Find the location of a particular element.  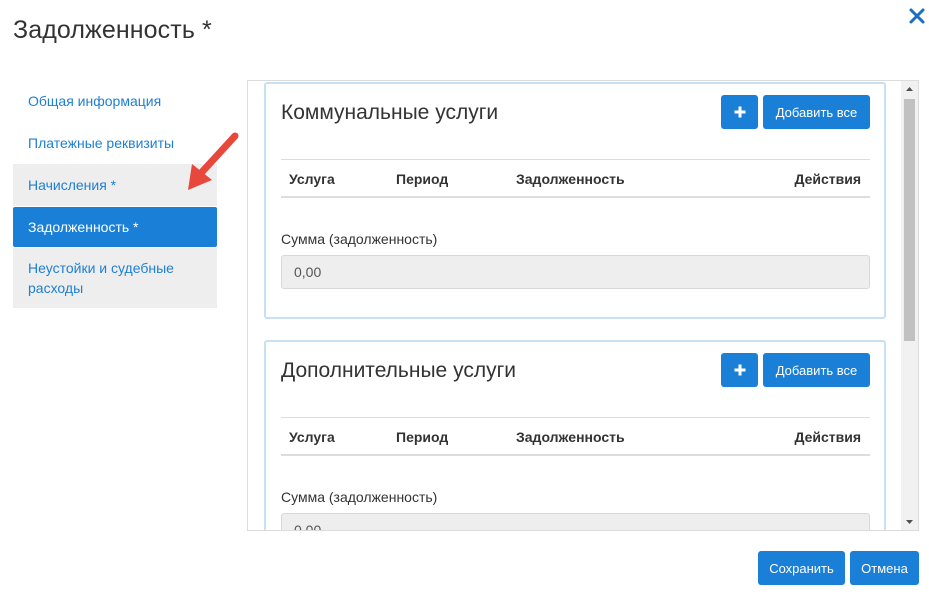

sidebar-item-penalties: Неустойки и судебные расходы is located at coordinates (115, 278).